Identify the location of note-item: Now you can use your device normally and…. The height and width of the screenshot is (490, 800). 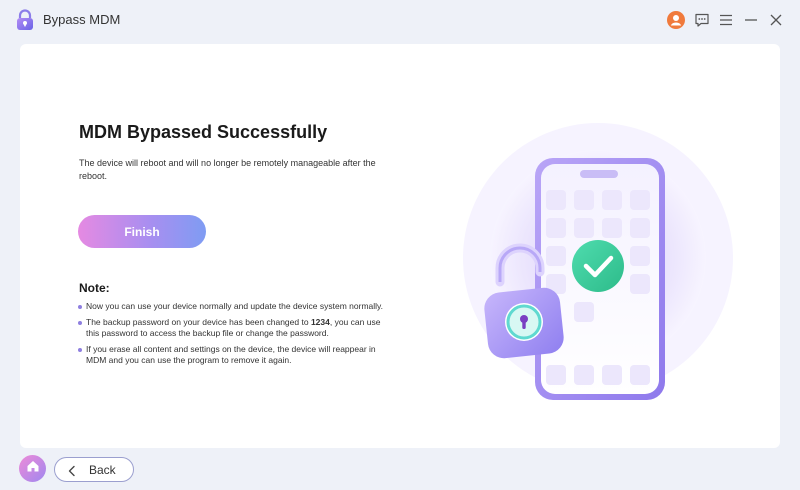
(235, 307).